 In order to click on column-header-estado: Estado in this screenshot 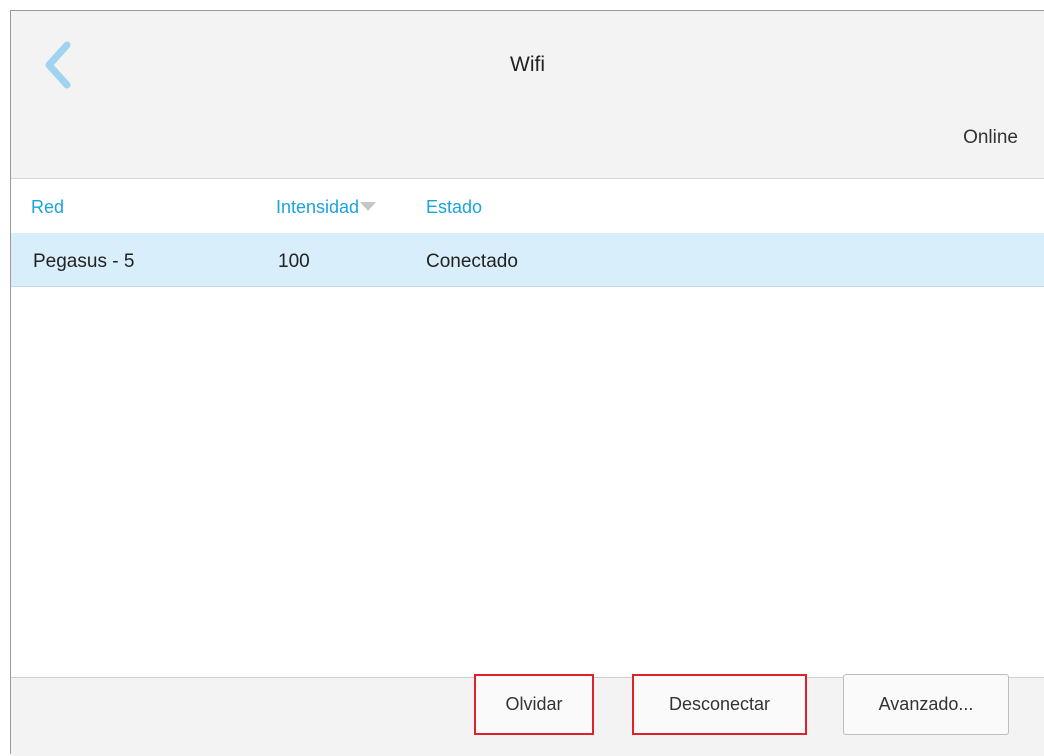, I will do `click(454, 207)`.